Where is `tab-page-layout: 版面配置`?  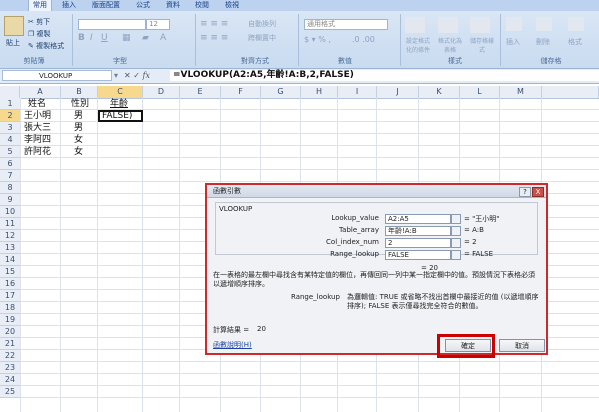
tab-page-layout: 版面配置 is located at coordinates (106, 5).